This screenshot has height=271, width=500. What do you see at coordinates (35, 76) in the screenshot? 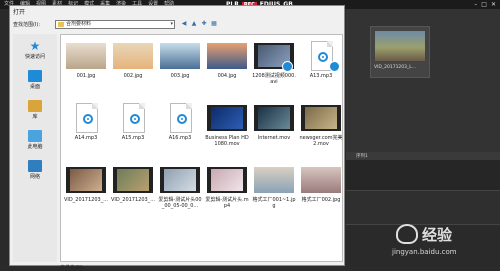
I see `desktop-icon` at bounding box center [35, 76].